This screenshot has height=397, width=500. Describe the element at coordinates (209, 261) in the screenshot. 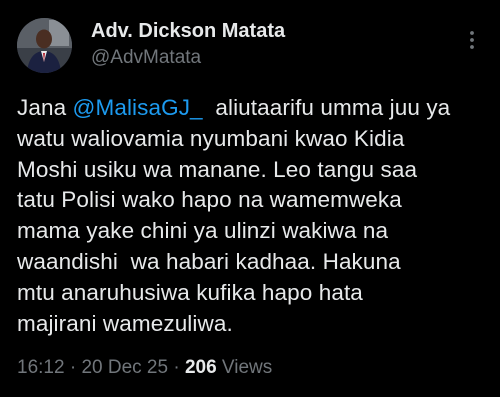

I see `tweet-line: waandishi wa habari kadhaa. Hakuna` at that location.